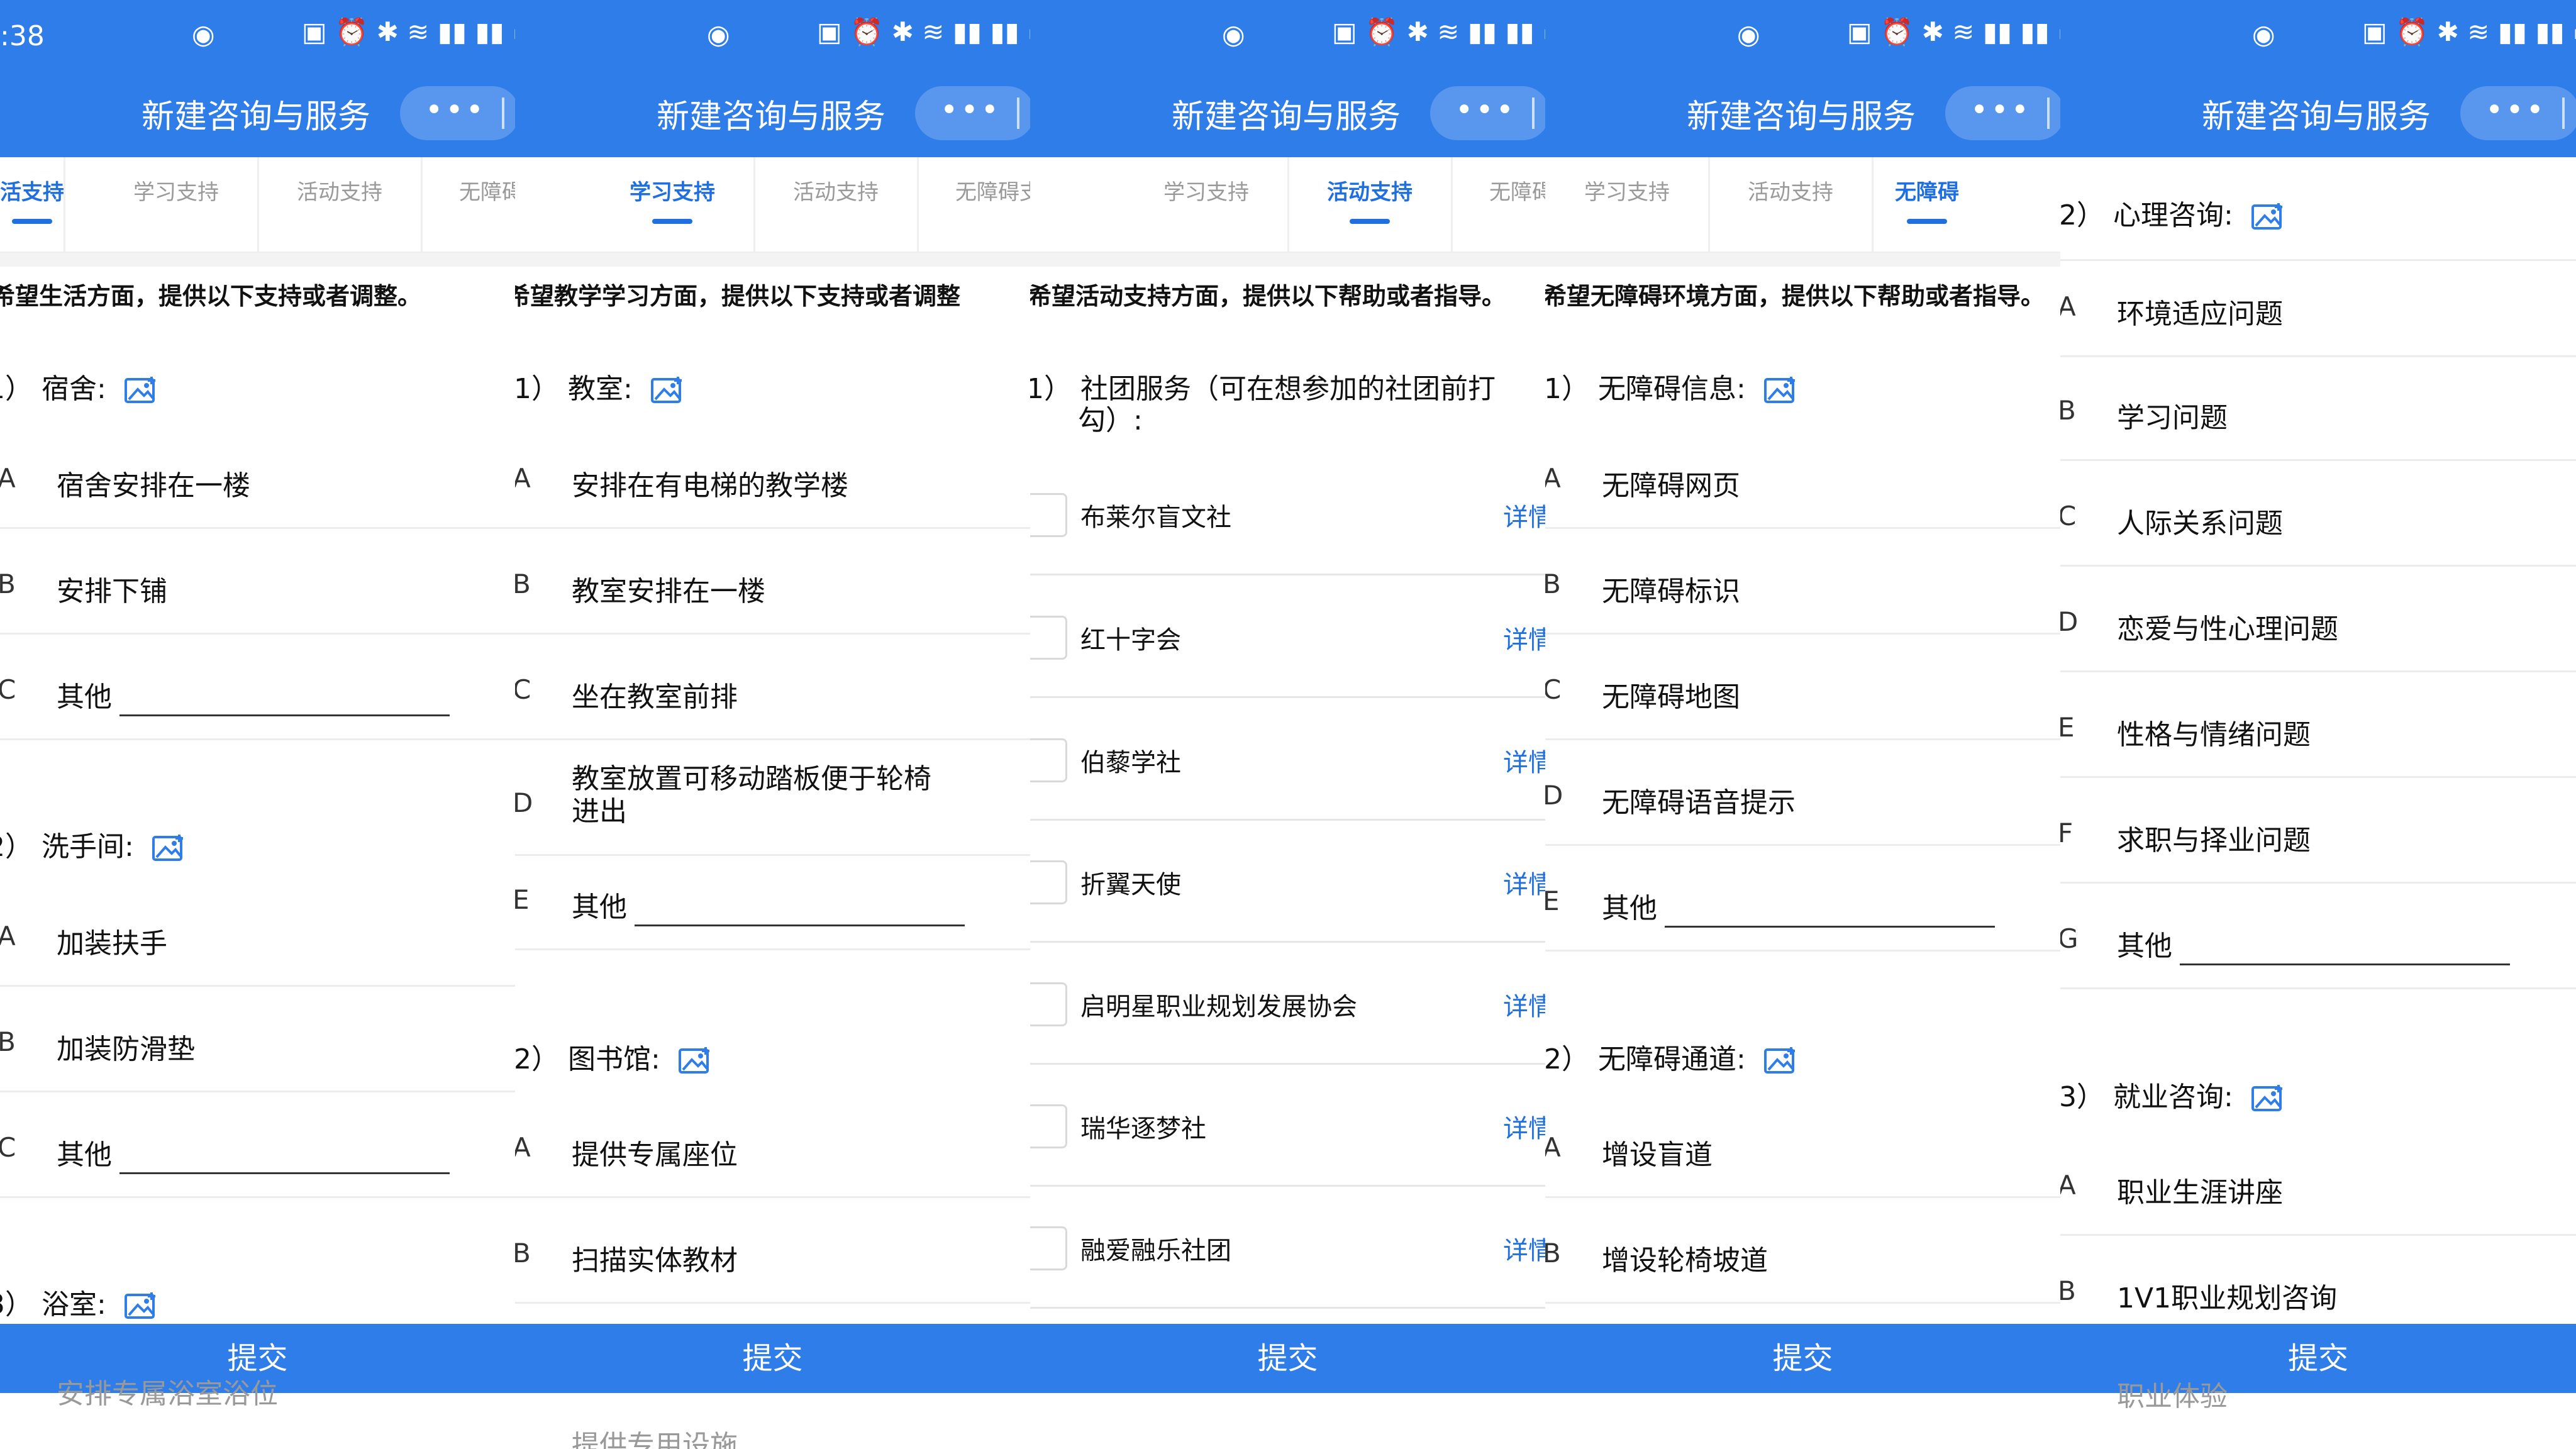  Describe the element at coordinates (738, 296) in the screenshot. I see `section-intro: 希望教学学习方面，提供以下支持或者调整` at that location.